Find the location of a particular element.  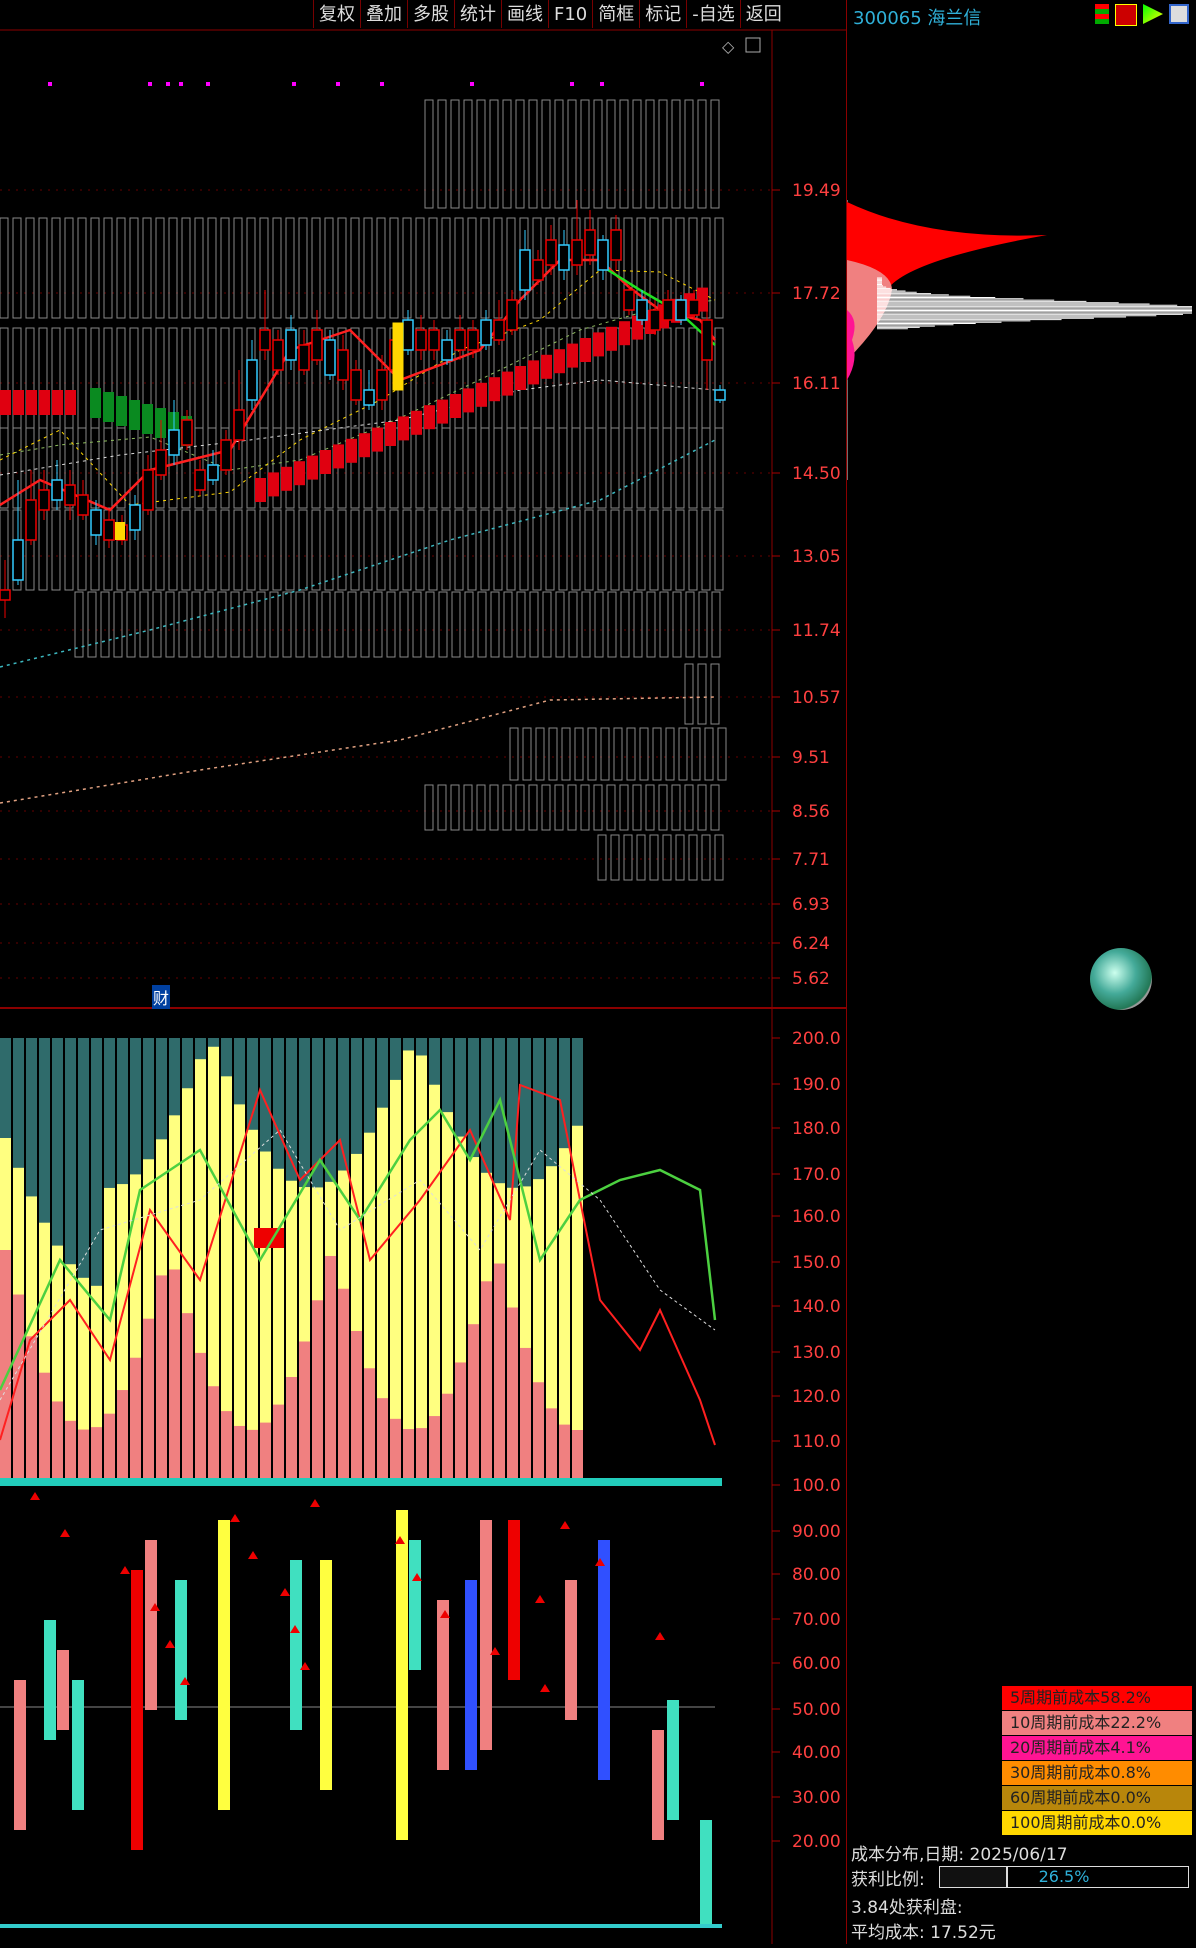

bars-icon is located at coordinates (1102, 14).